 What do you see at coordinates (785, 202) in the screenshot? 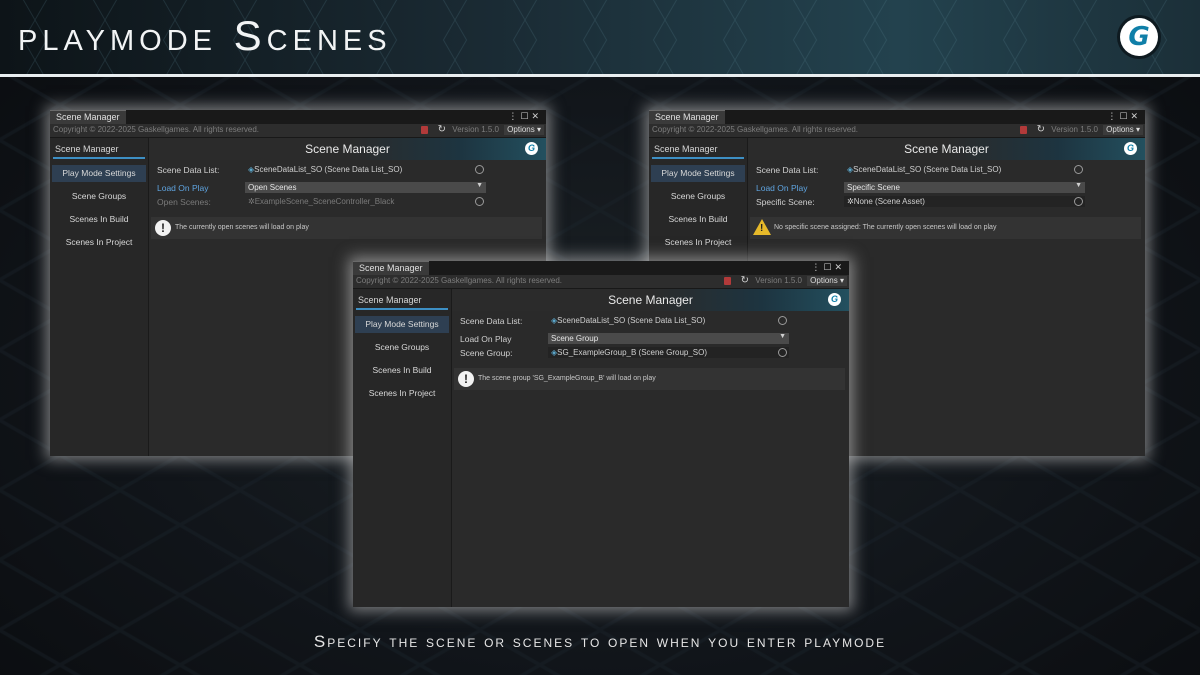
I see `specific-scene-label: Specific Scene:` at bounding box center [785, 202].